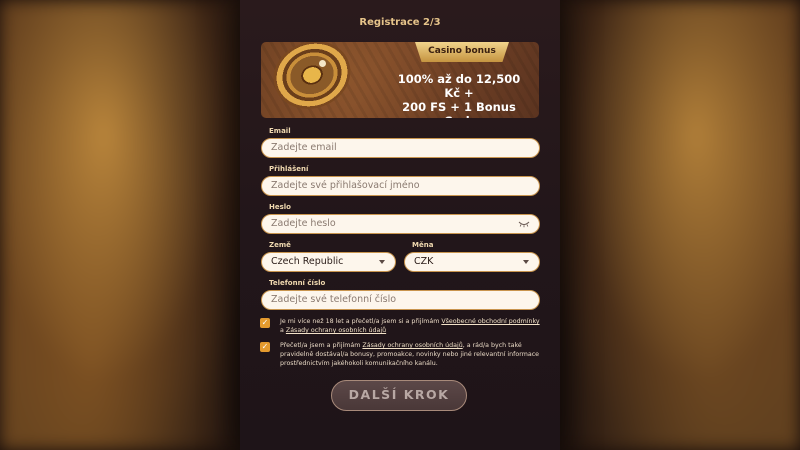  I want to click on password-label: Heslo, so click(280, 207).